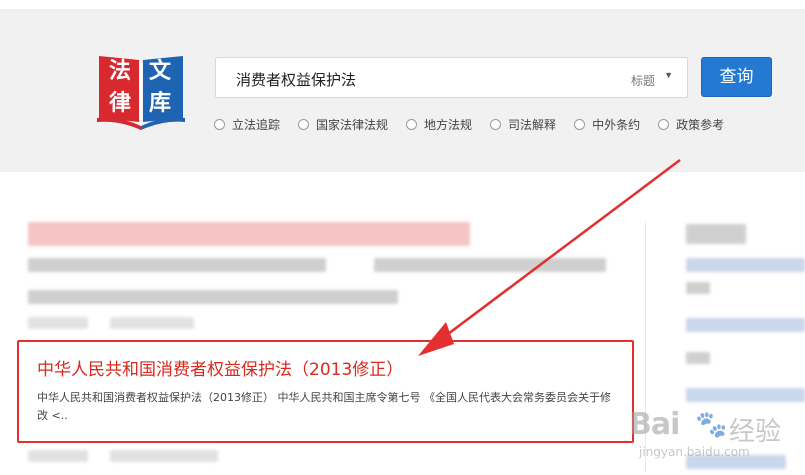 The height and width of the screenshot is (475, 805). What do you see at coordinates (643, 80) in the screenshot?
I see `search-scope-select: 标题` at bounding box center [643, 80].